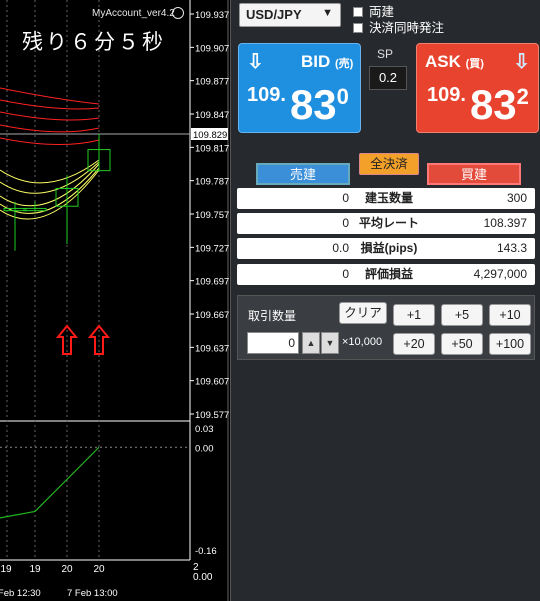  I want to click on buy-position-button: 買建, so click(474, 174).